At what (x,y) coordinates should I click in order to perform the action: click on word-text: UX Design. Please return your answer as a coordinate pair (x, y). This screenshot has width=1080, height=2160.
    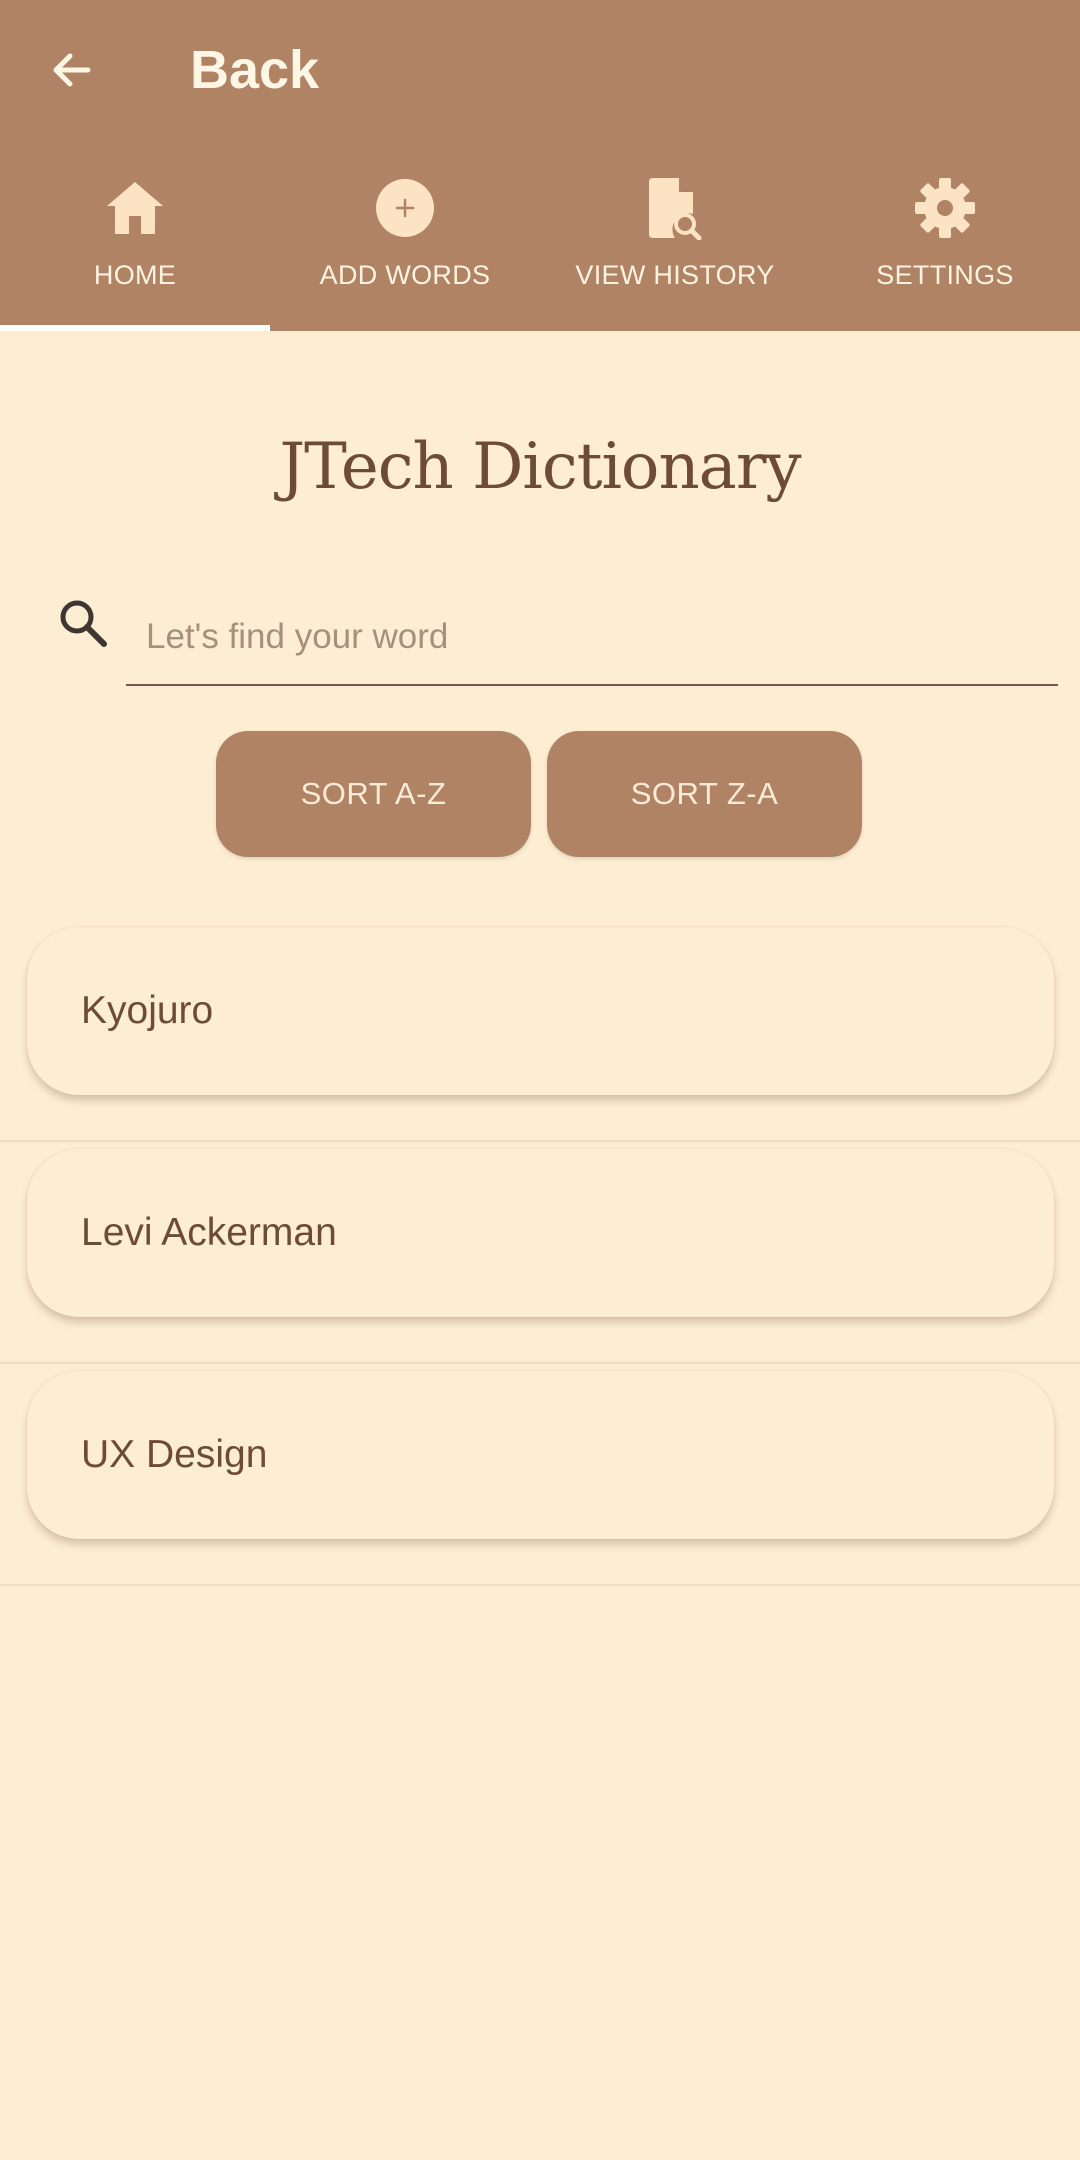
    Looking at the image, I should click on (174, 1454).